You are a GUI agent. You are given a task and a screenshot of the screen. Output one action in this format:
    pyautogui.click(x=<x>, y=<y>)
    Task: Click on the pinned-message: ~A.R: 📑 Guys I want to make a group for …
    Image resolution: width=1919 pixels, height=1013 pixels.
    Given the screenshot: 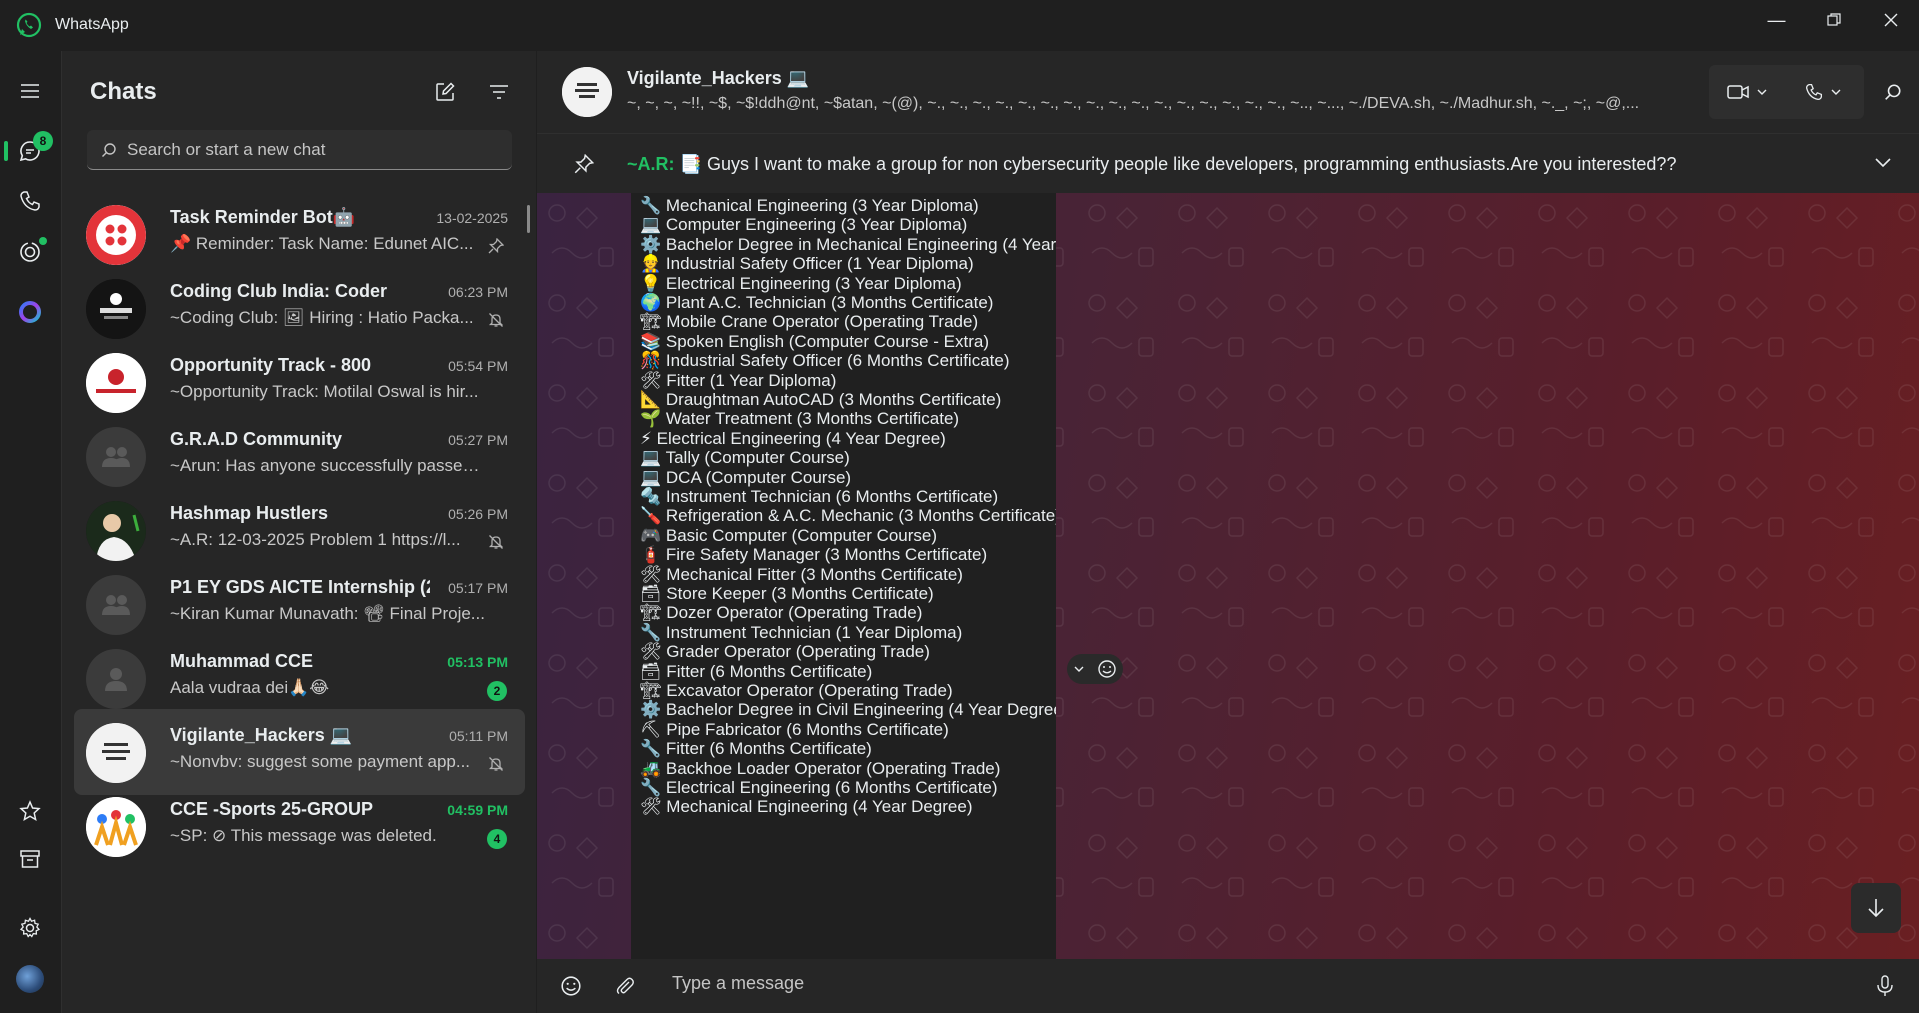 What is the action you would take?
    pyautogui.click(x=1151, y=164)
    